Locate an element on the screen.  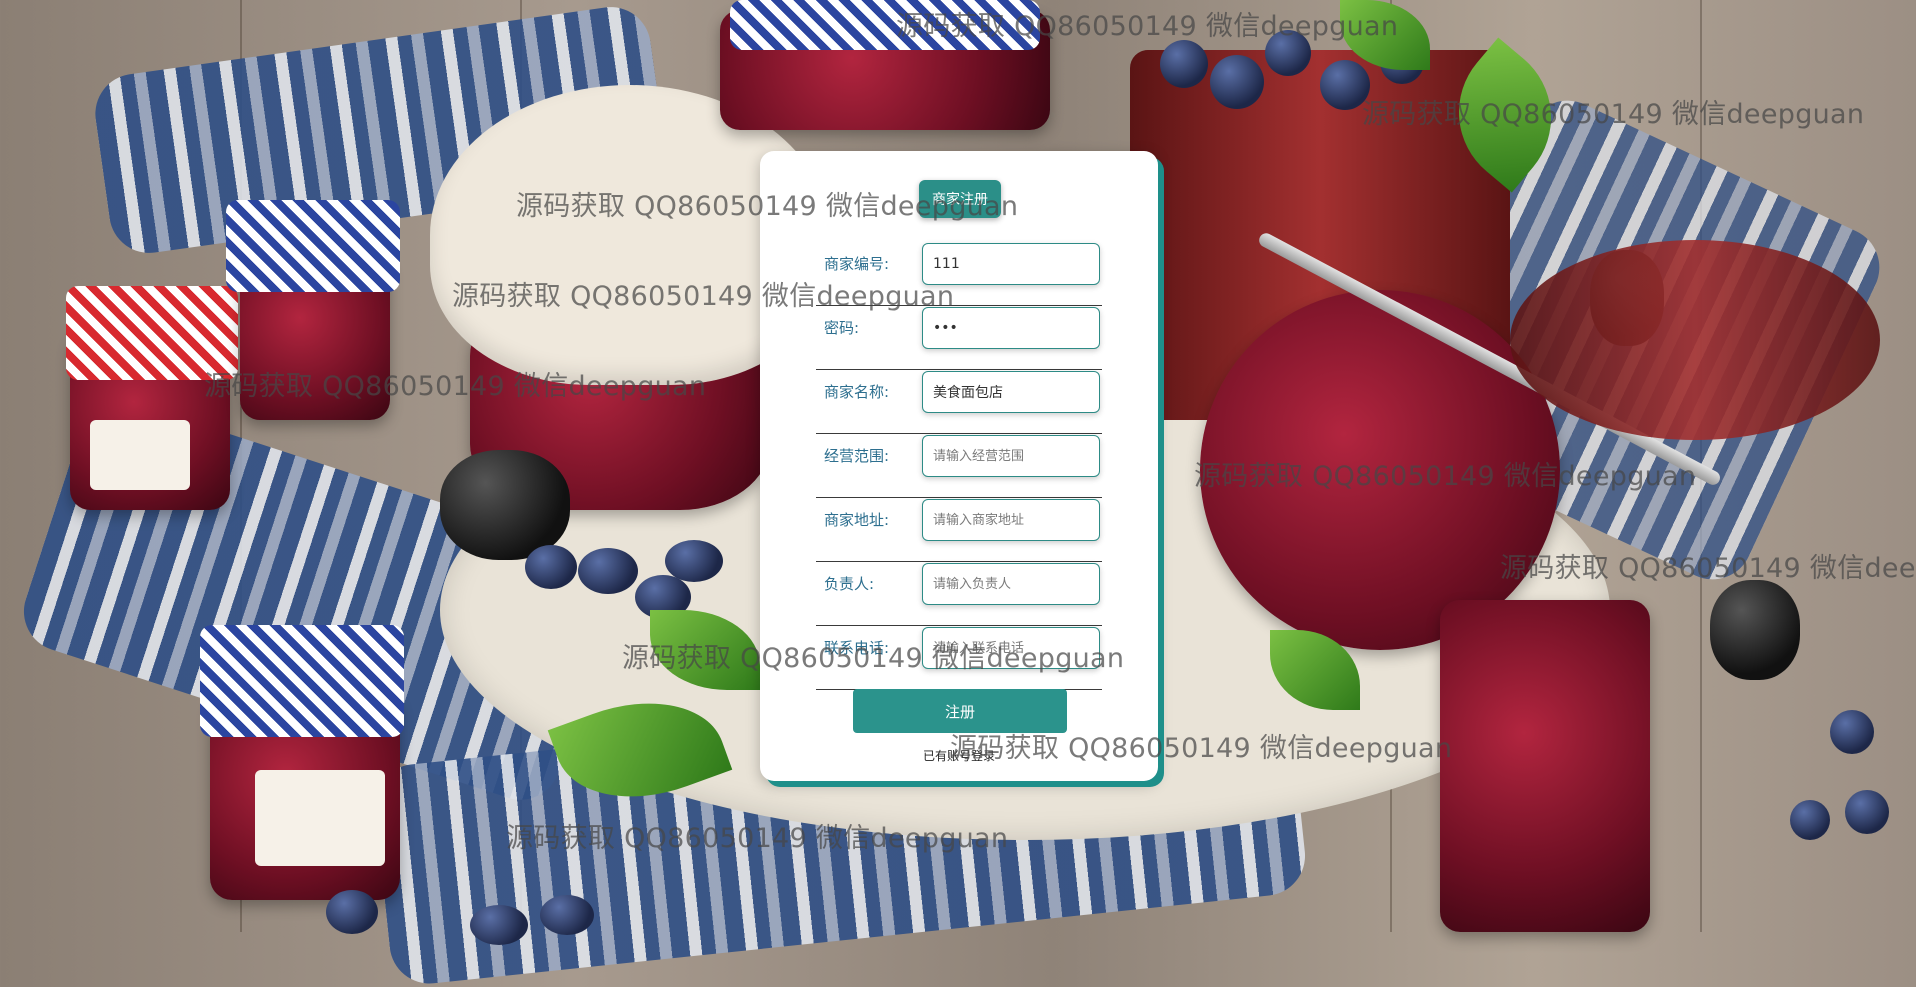
field-row-business-scope: 经营范围: is located at coordinates (959, 465).